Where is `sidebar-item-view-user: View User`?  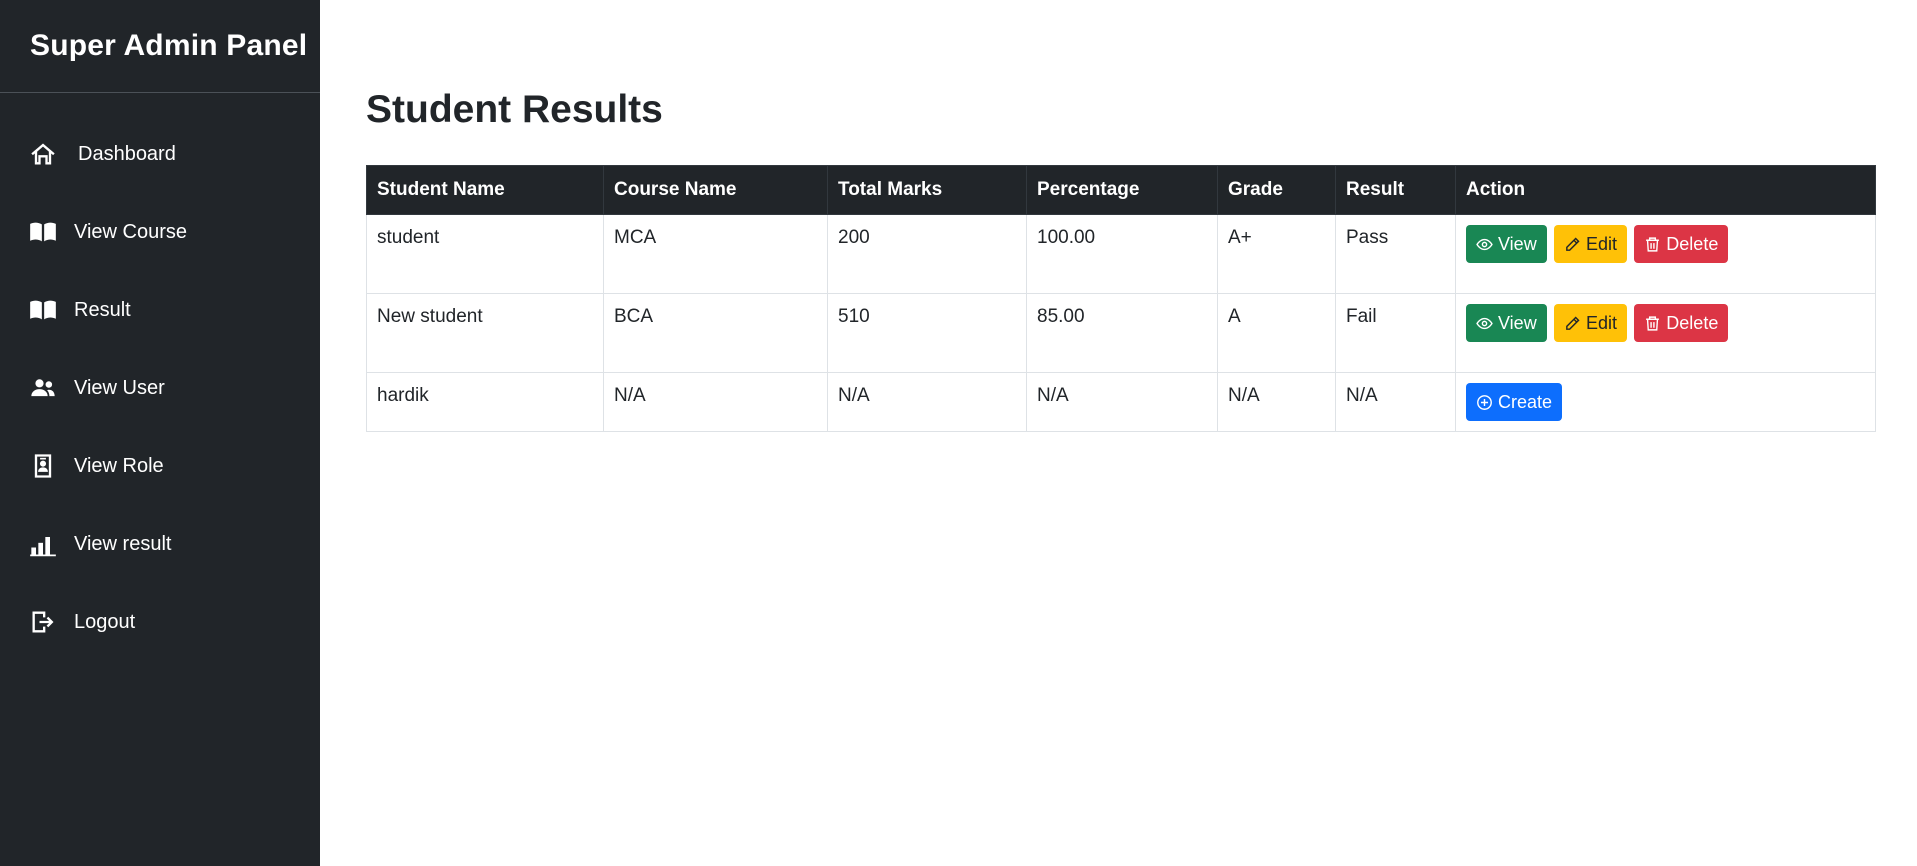
sidebar-item-view-user: View User is located at coordinates (160, 388).